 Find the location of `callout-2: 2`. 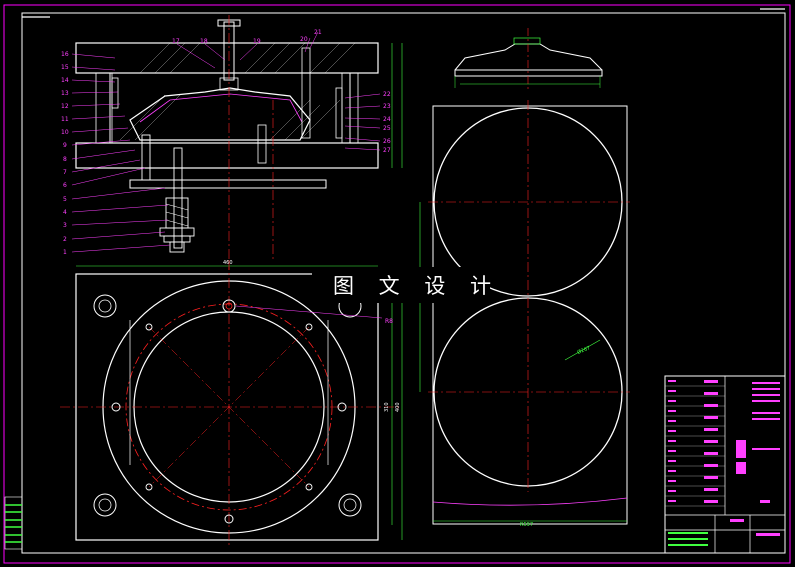

callout-2: 2 is located at coordinates (65, 239).